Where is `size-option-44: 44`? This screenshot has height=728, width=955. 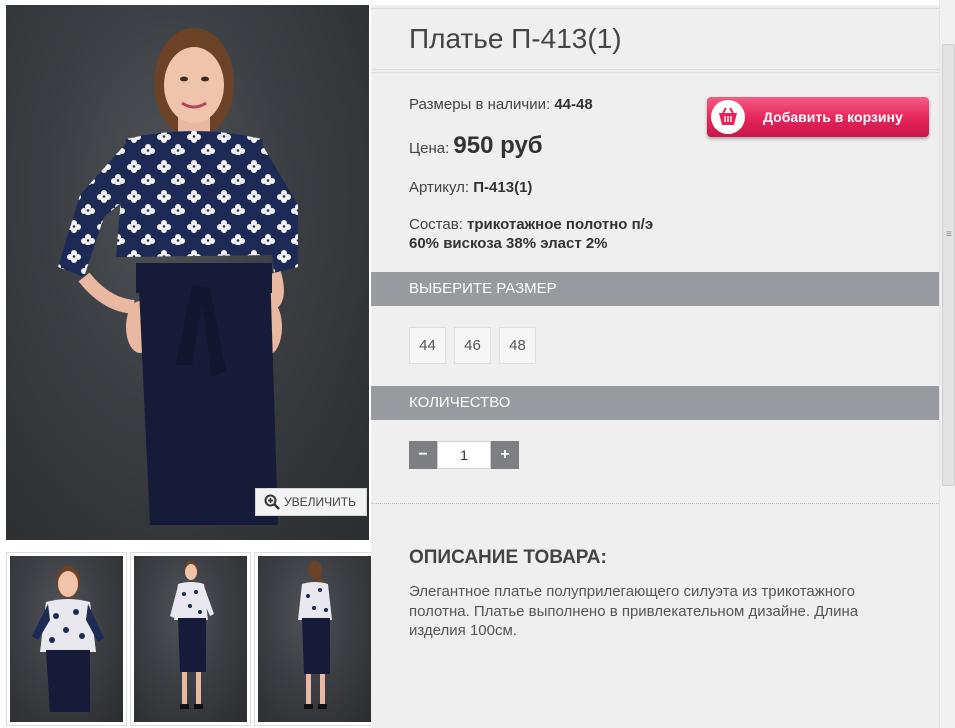
size-option-44: 44 is located at coordinates (427, 345).